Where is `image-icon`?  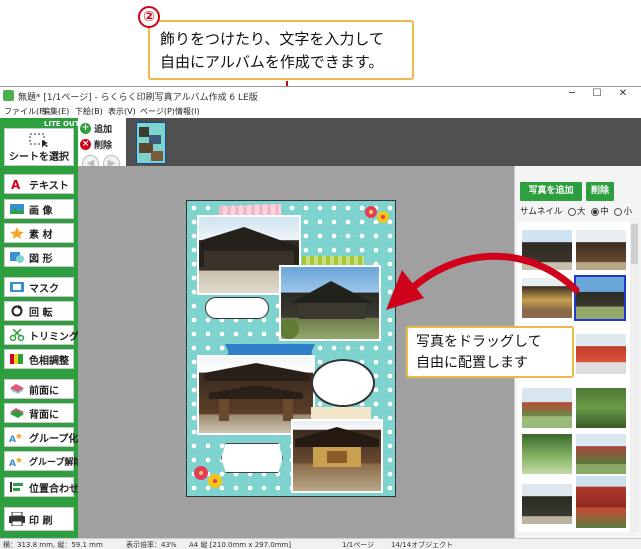
image-icon is located at coordinates (17, 209).